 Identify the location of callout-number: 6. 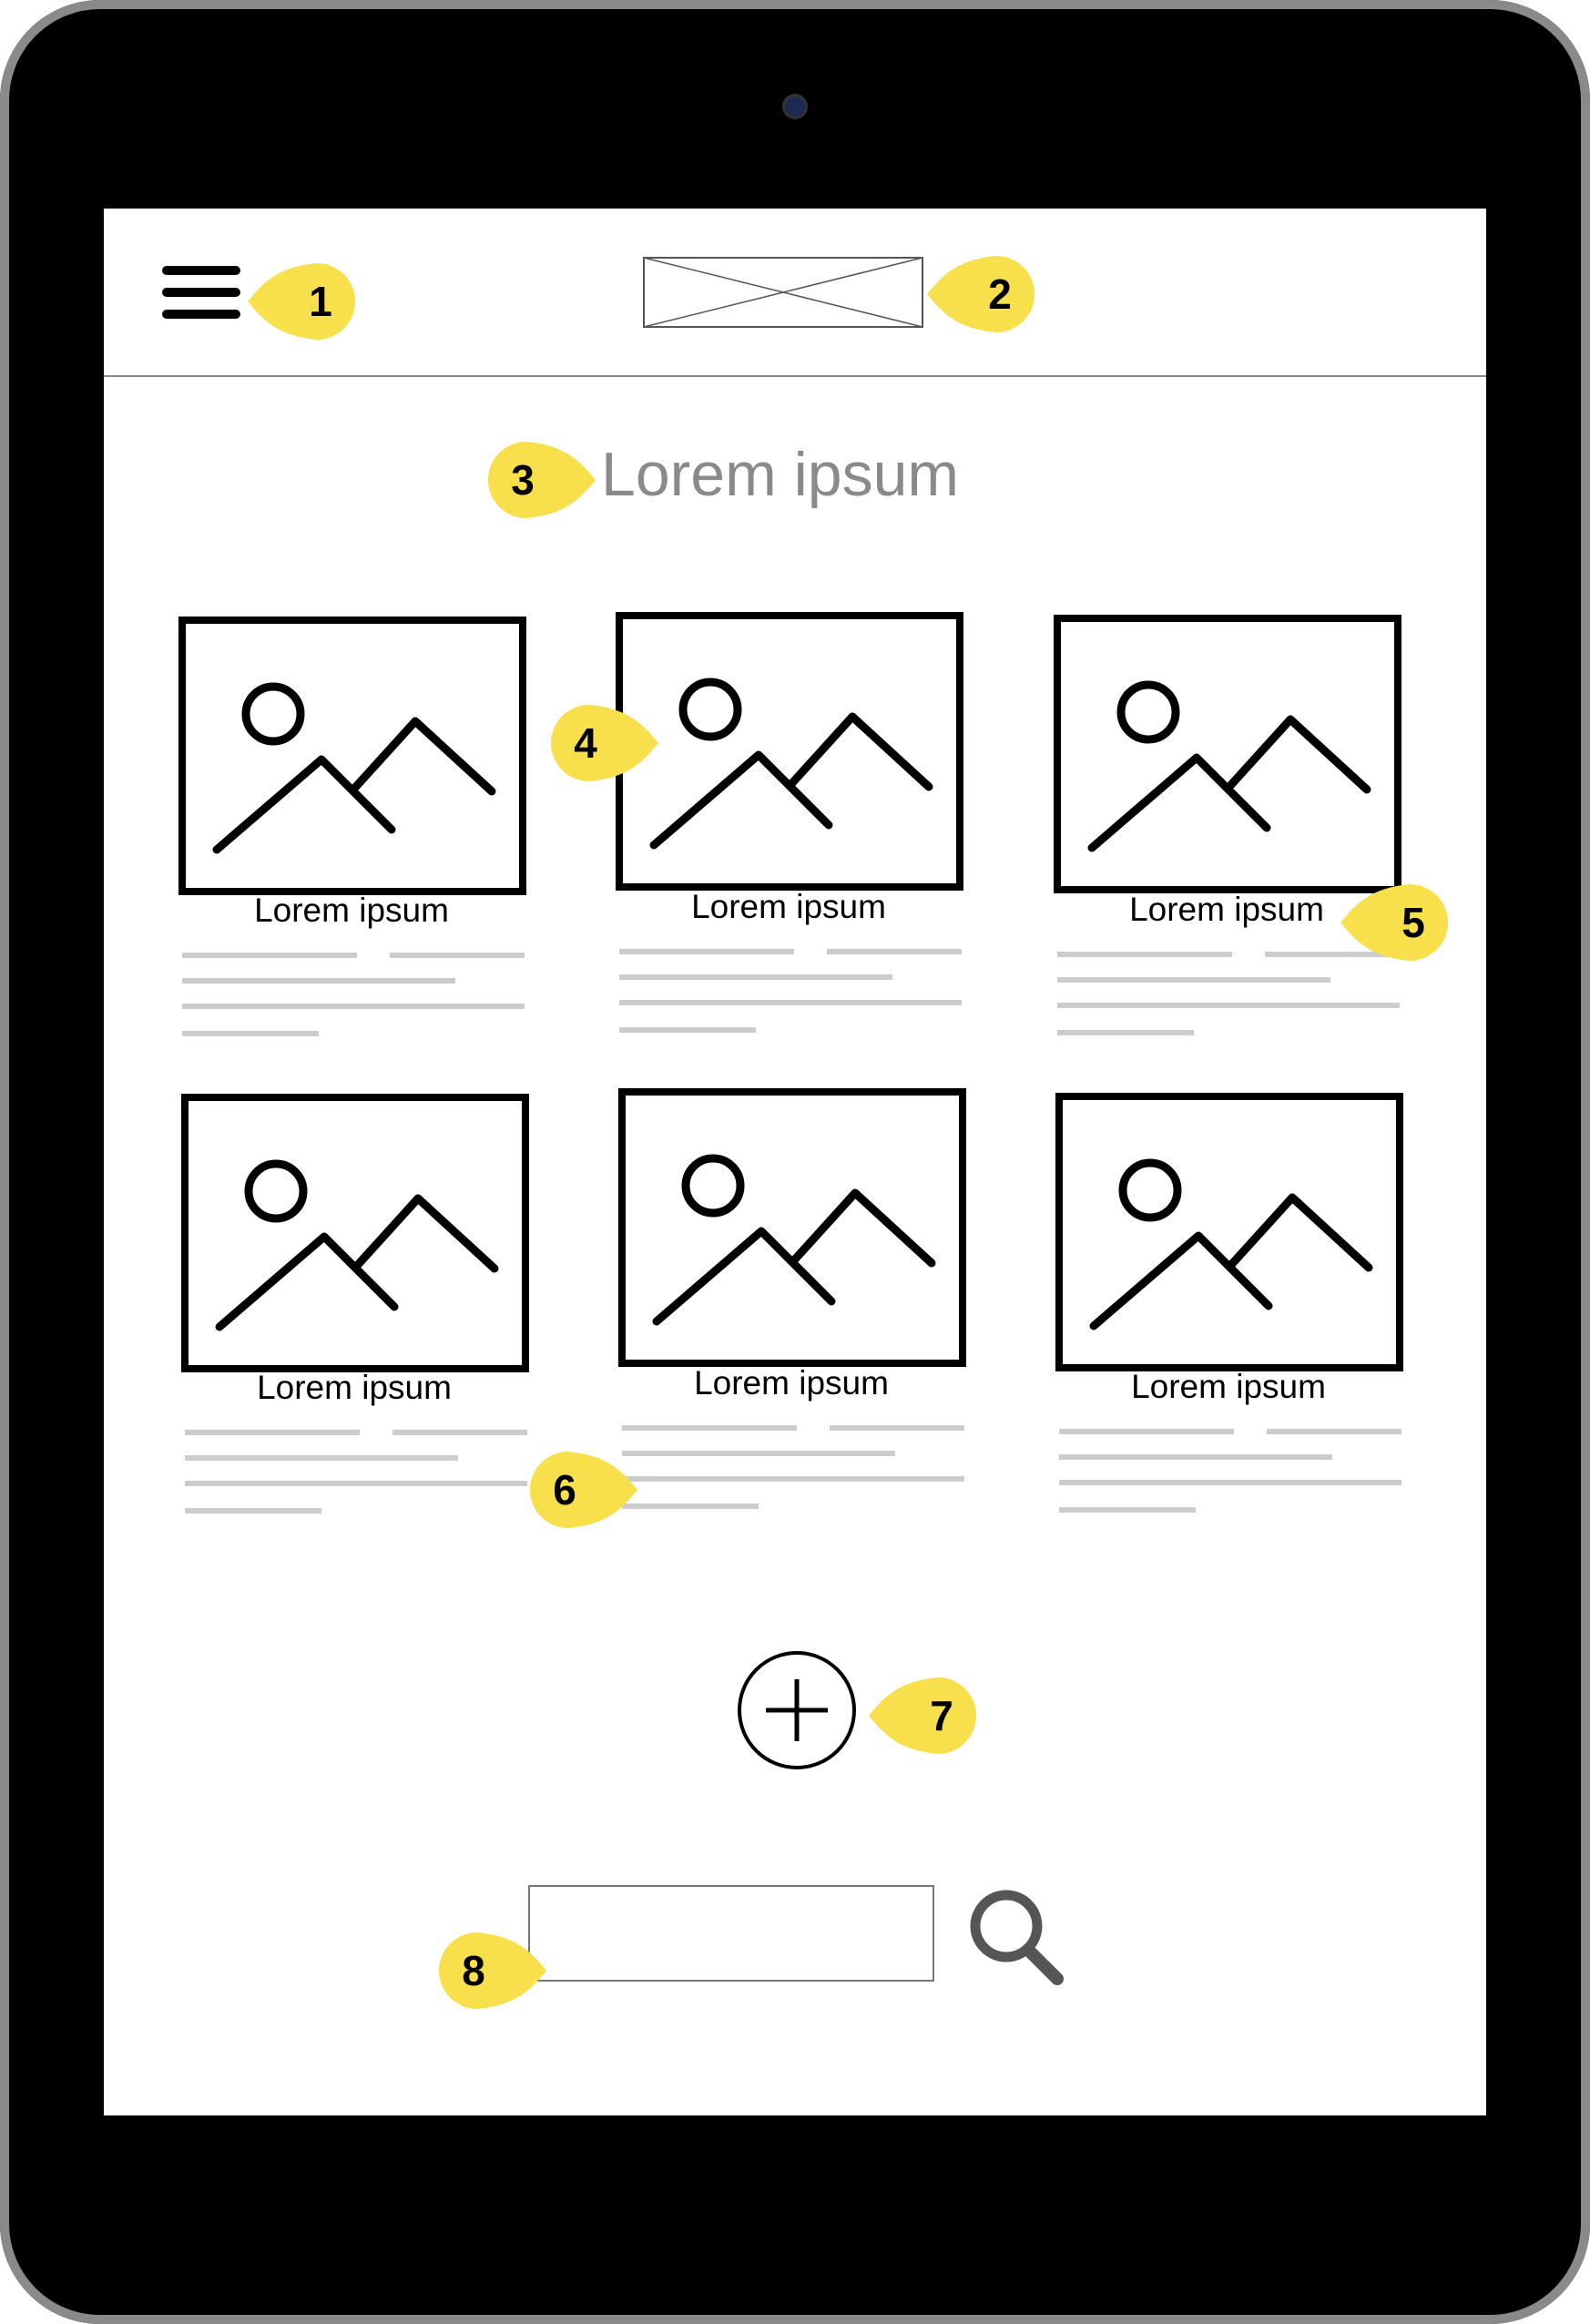
(564, 1490).